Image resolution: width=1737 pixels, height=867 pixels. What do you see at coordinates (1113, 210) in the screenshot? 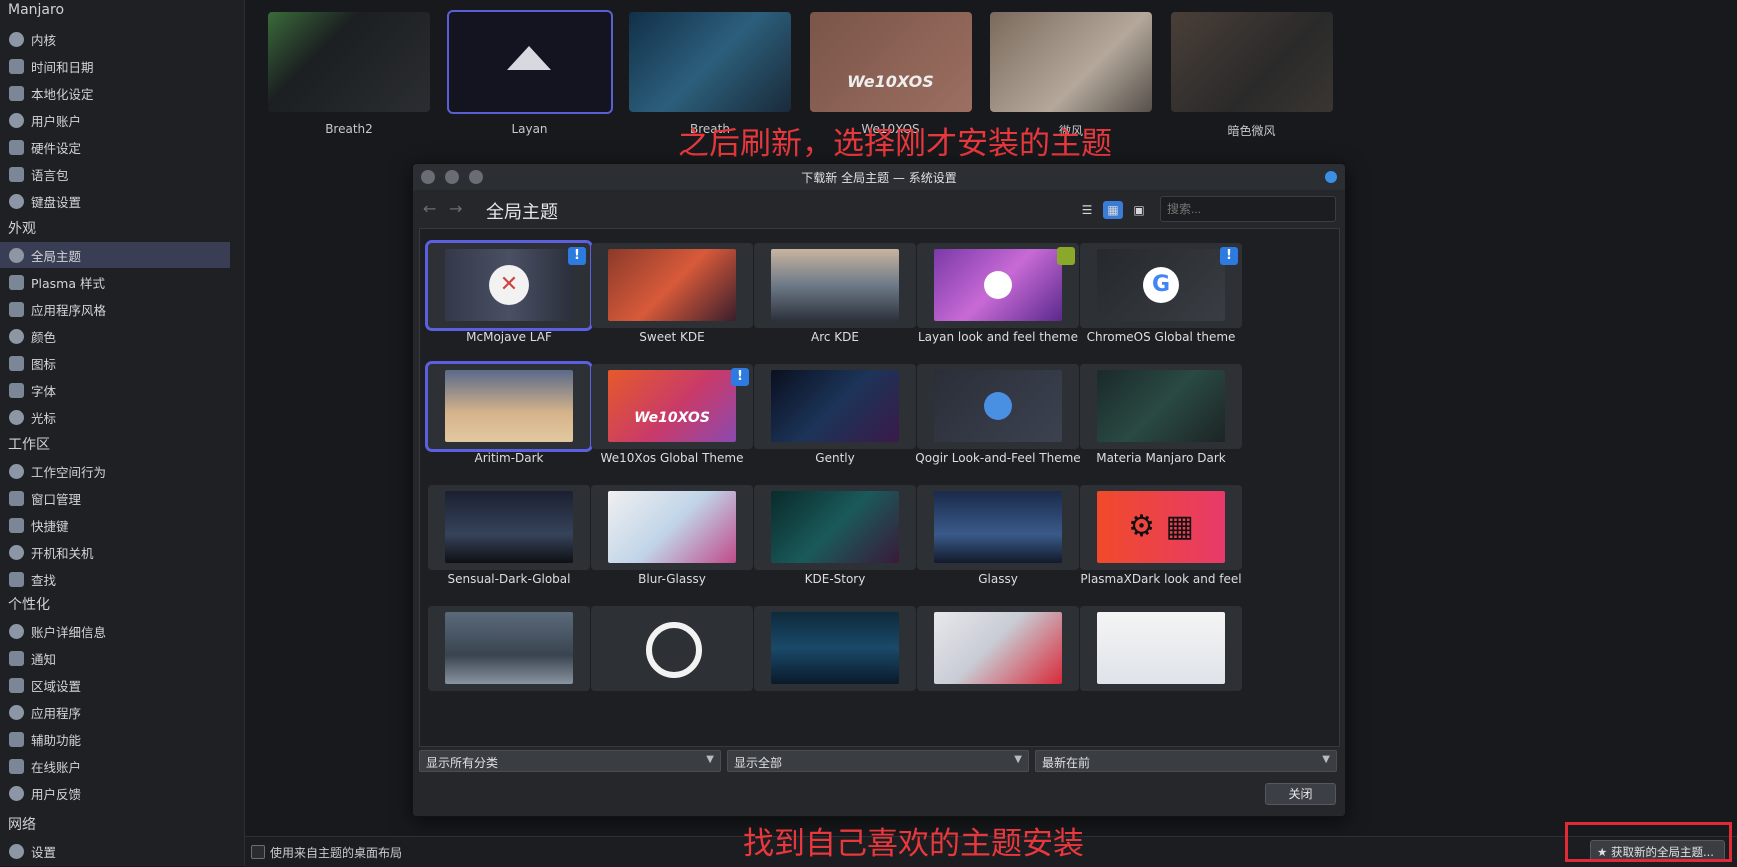
I see `grid-view-icon: ▦` at bounding box center [1113, 210].